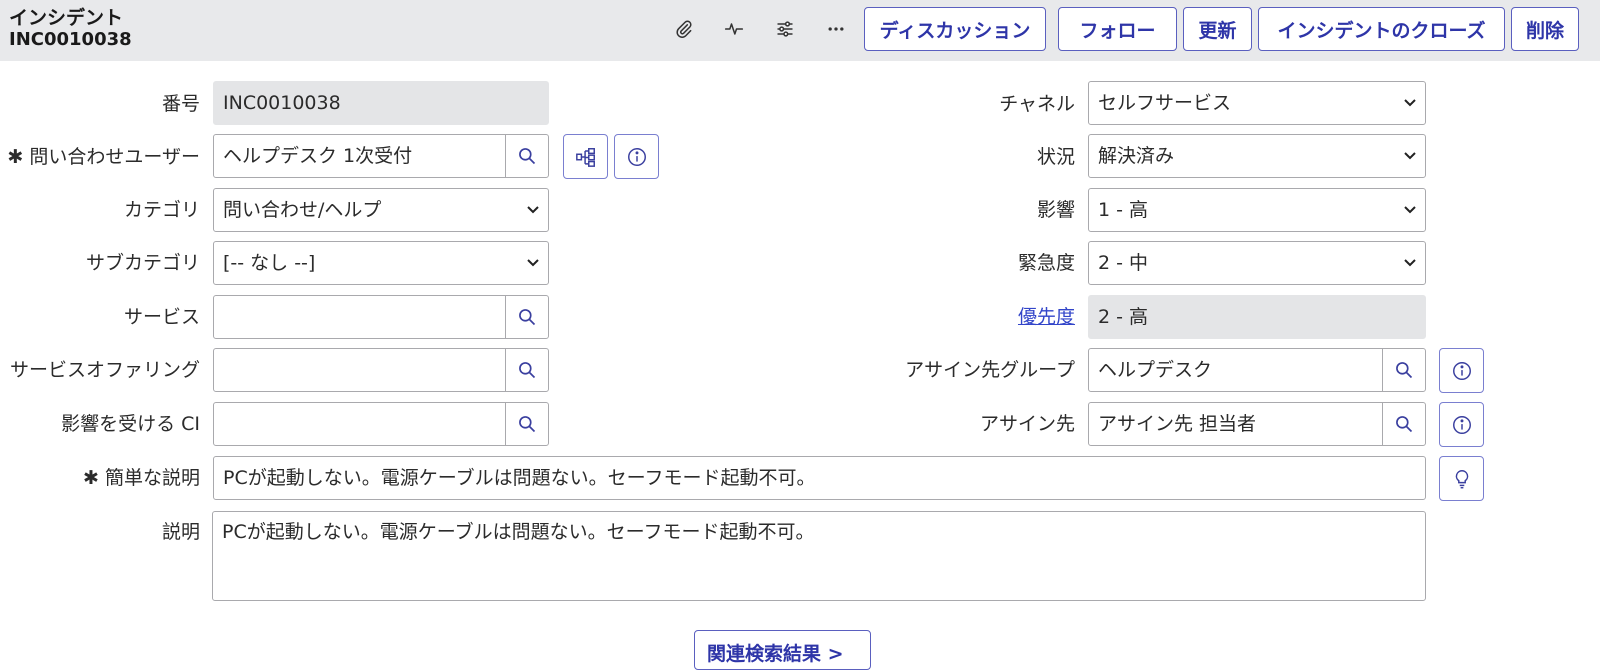 This screenshot has height=670, width=1600. I want to click on state-select: 解決済み, so click(1257, 156).